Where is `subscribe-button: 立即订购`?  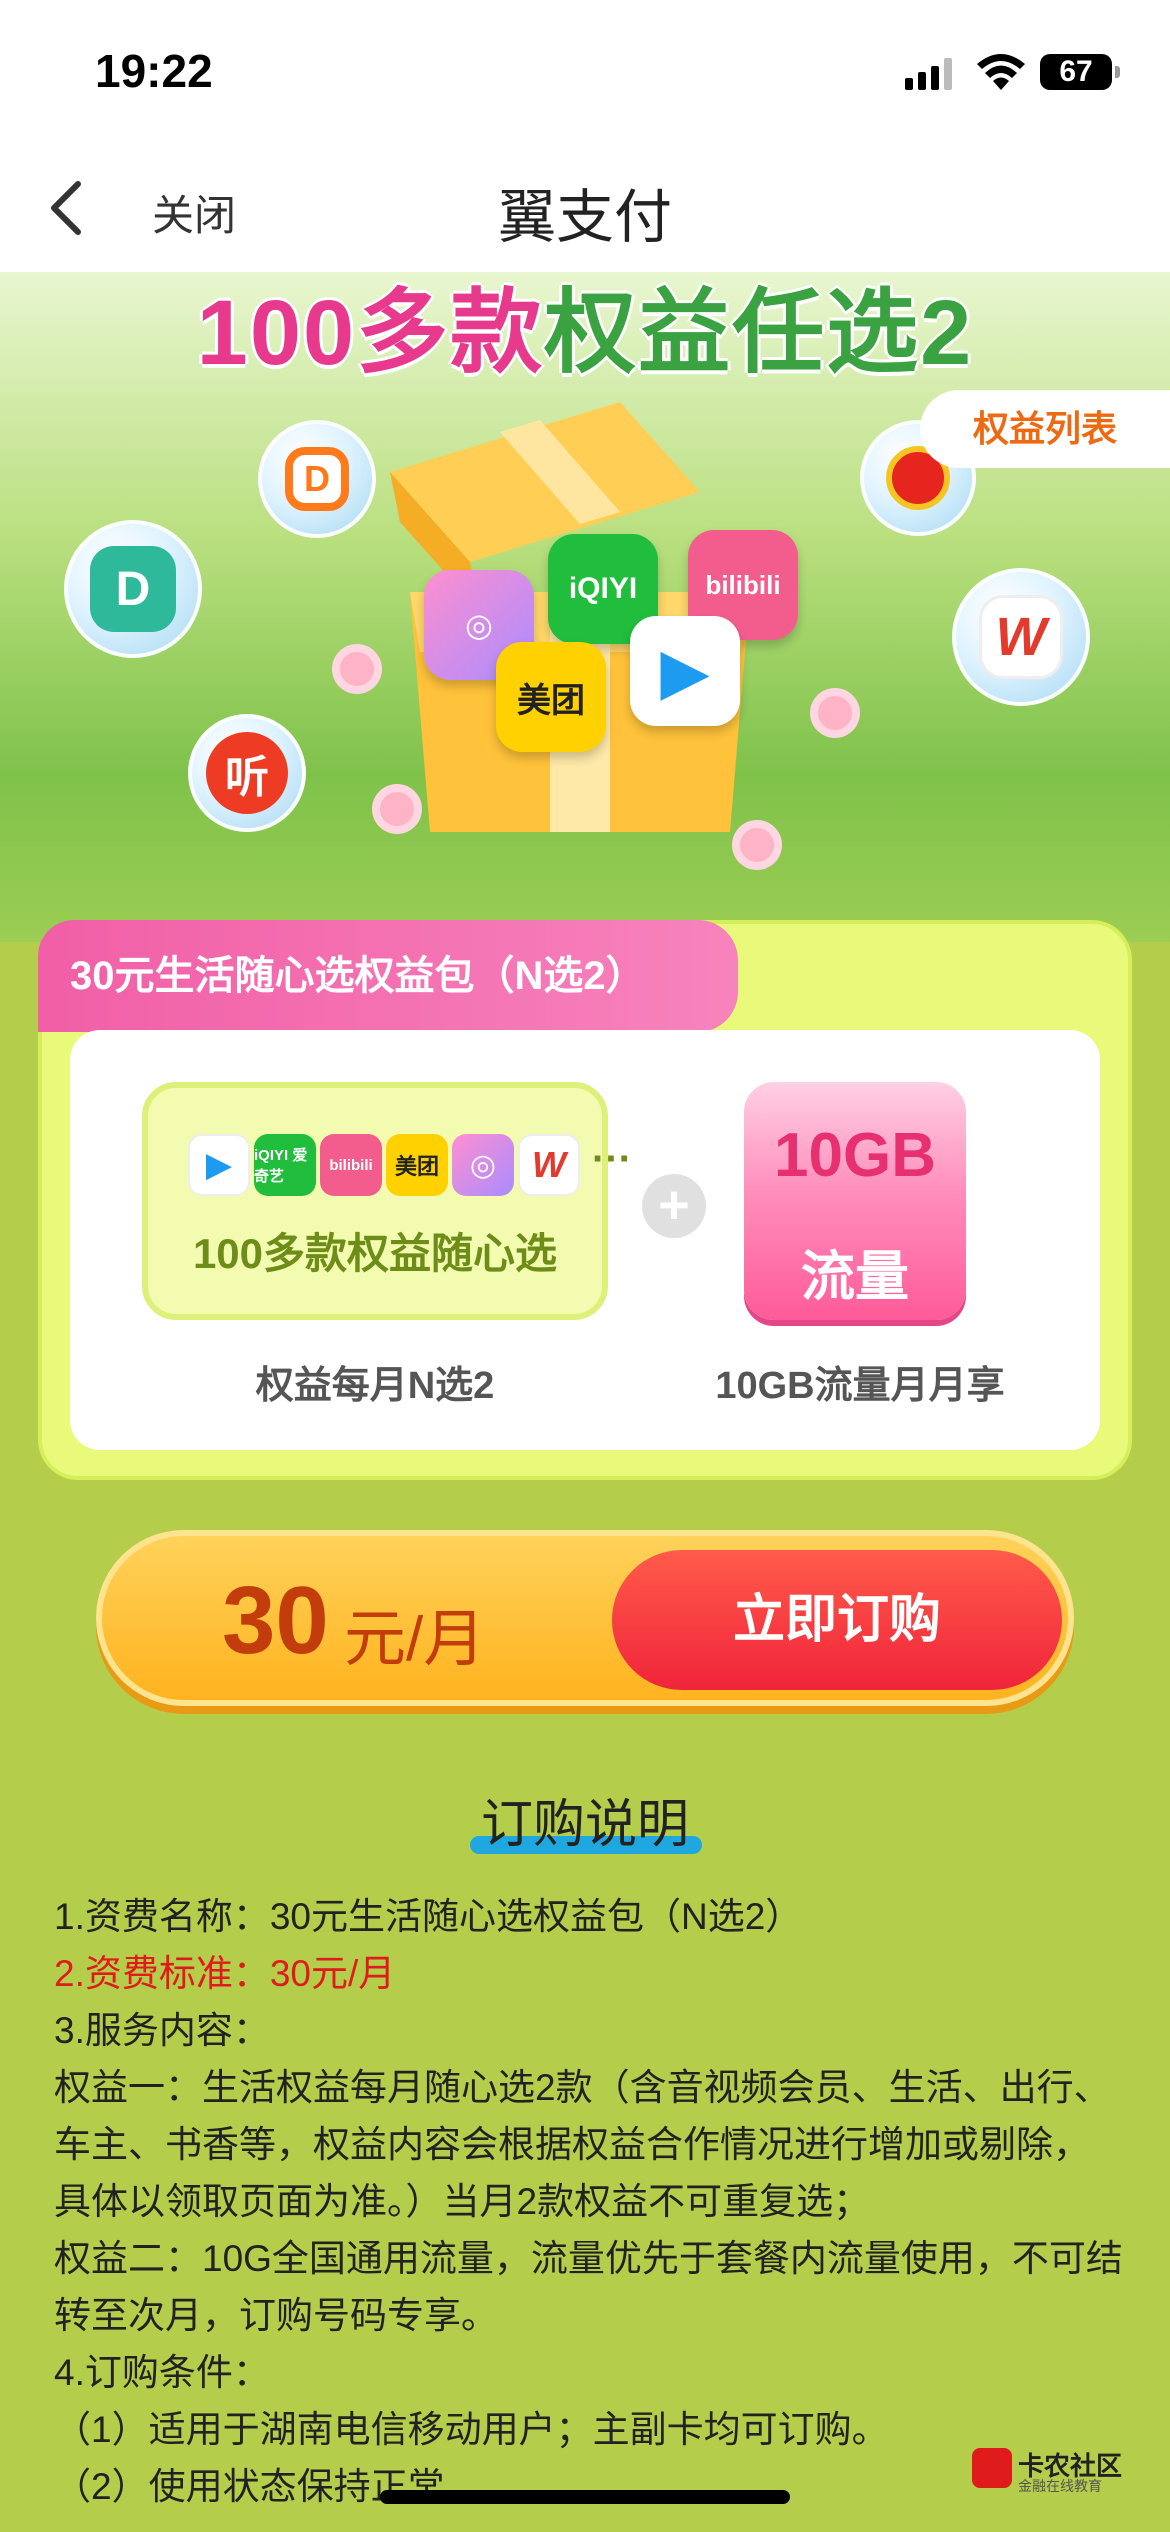 subscribe-button: 立即订购 is located at coordinates (837, 1620).